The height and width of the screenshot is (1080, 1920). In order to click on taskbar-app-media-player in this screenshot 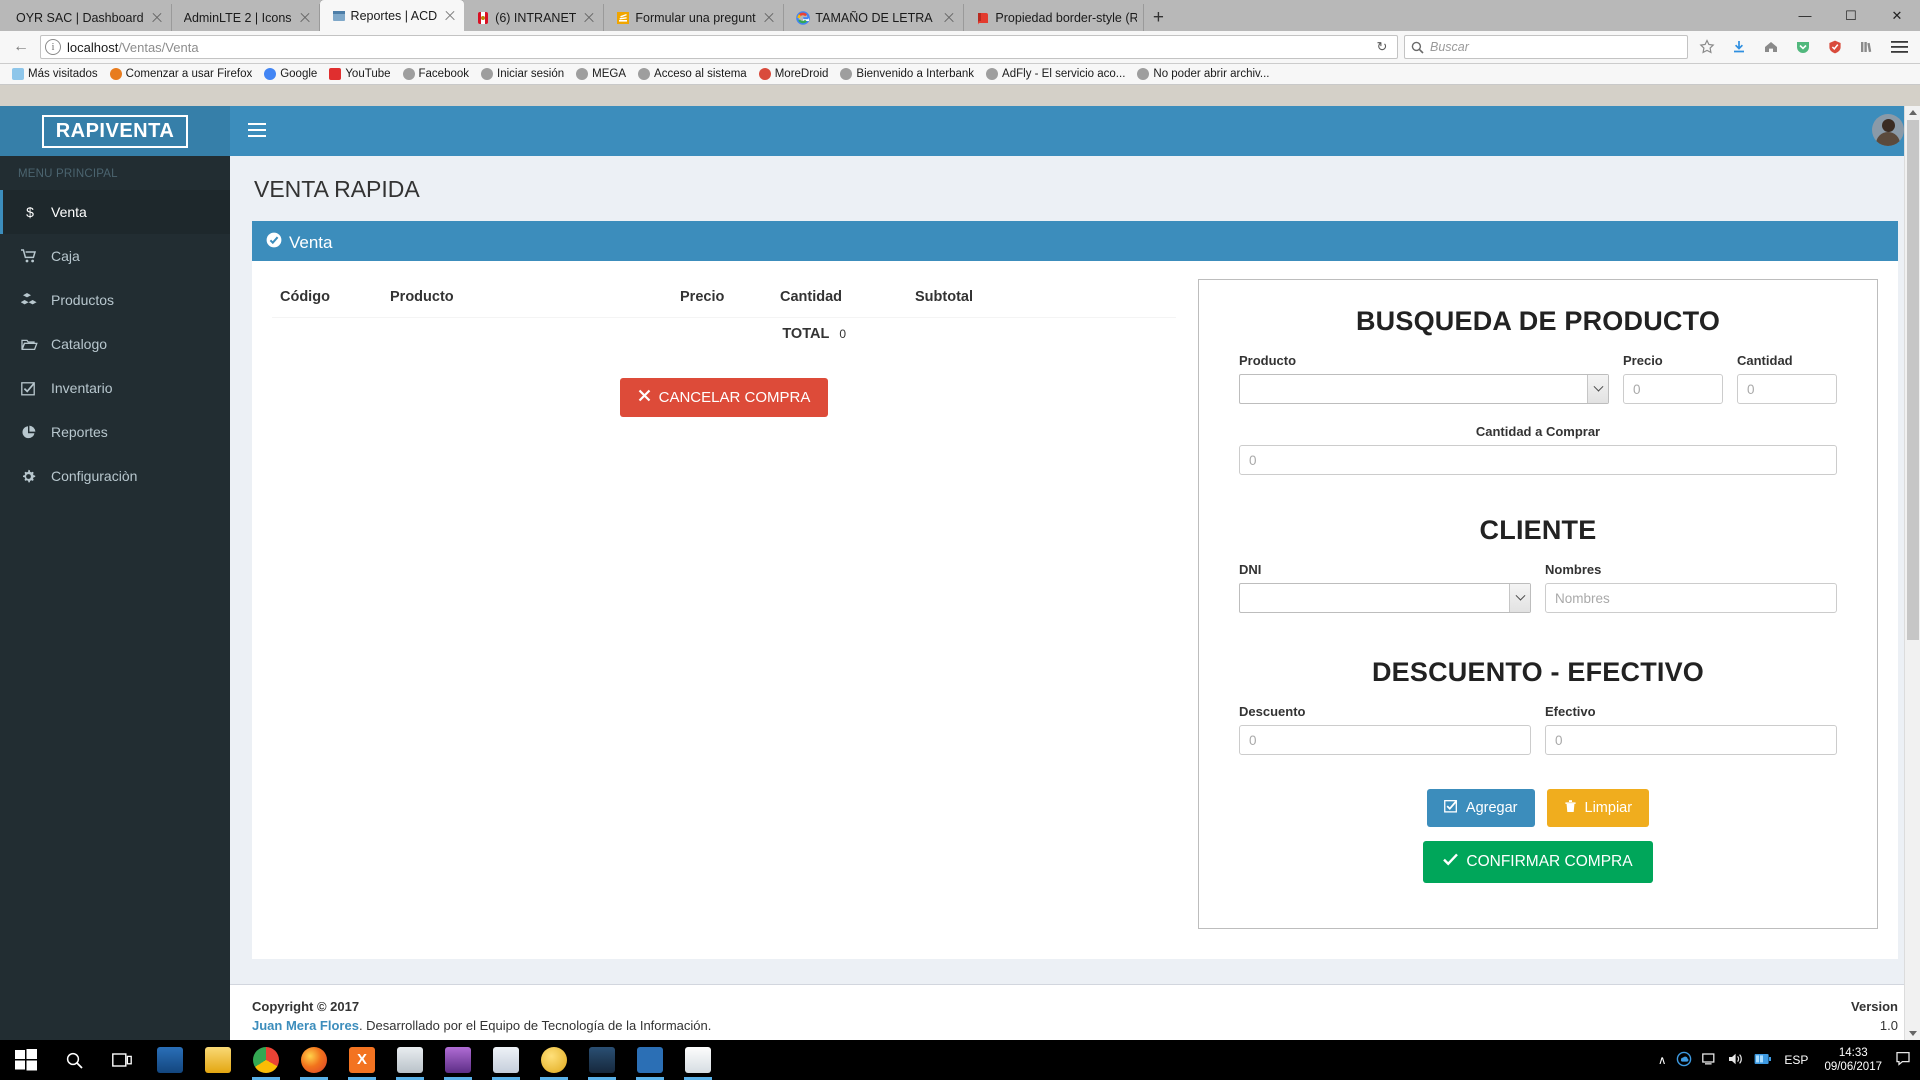, I will do `click(650, 1060)`.